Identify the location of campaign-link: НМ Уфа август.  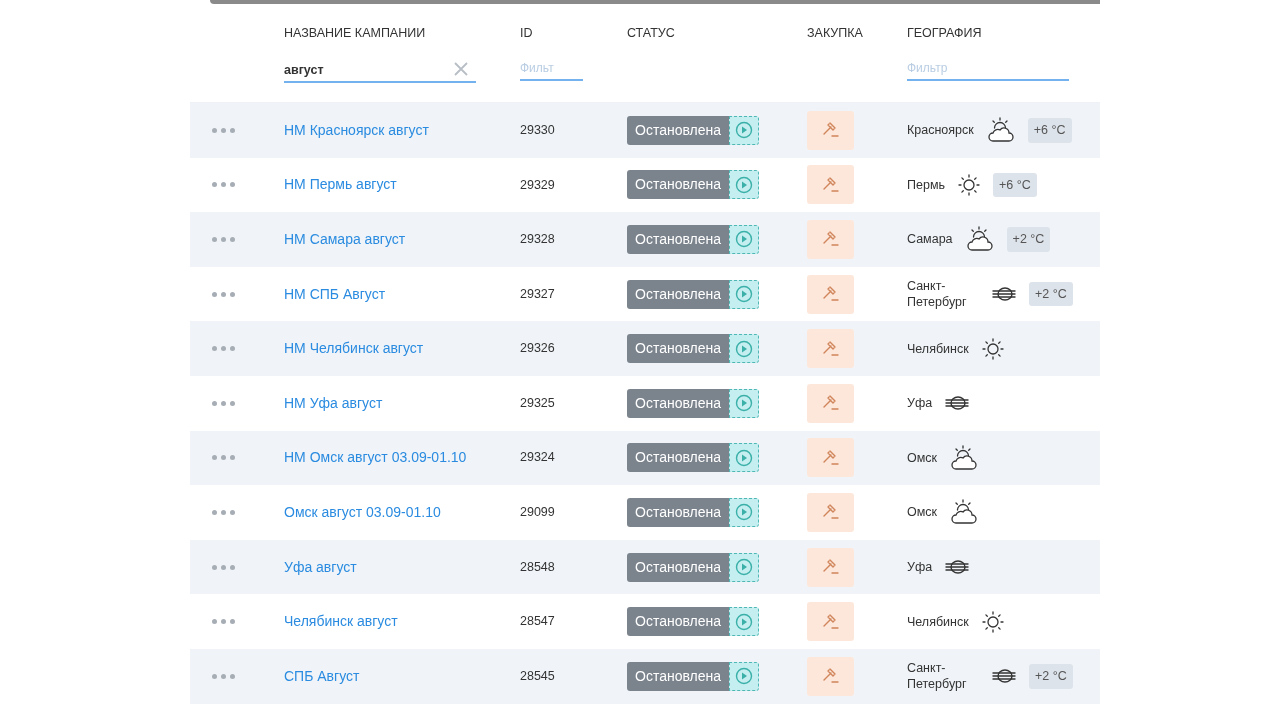
(333, 403).